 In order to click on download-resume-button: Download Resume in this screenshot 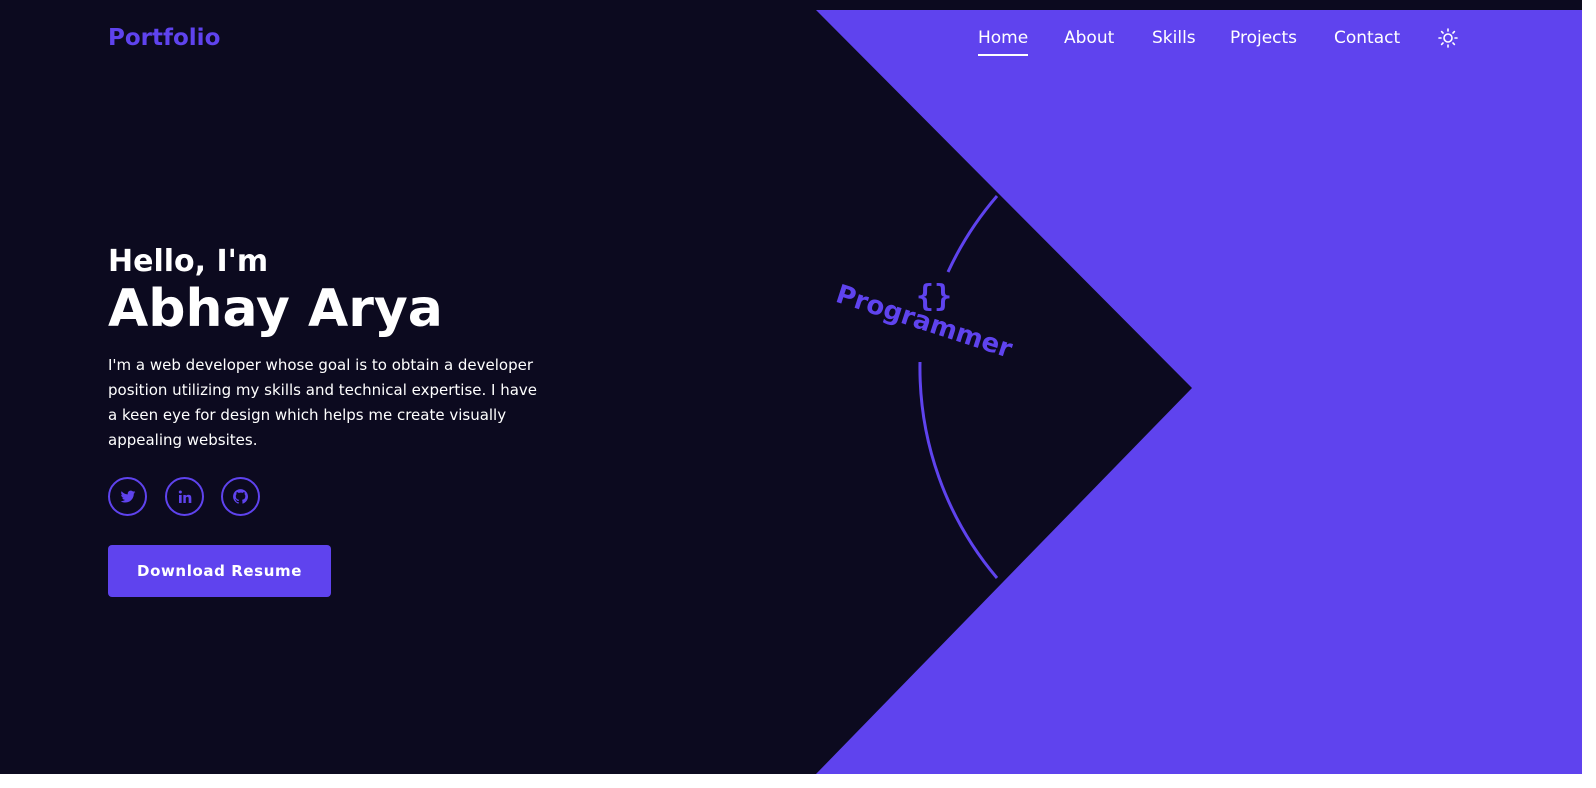, I will do `click(219, 571)`.